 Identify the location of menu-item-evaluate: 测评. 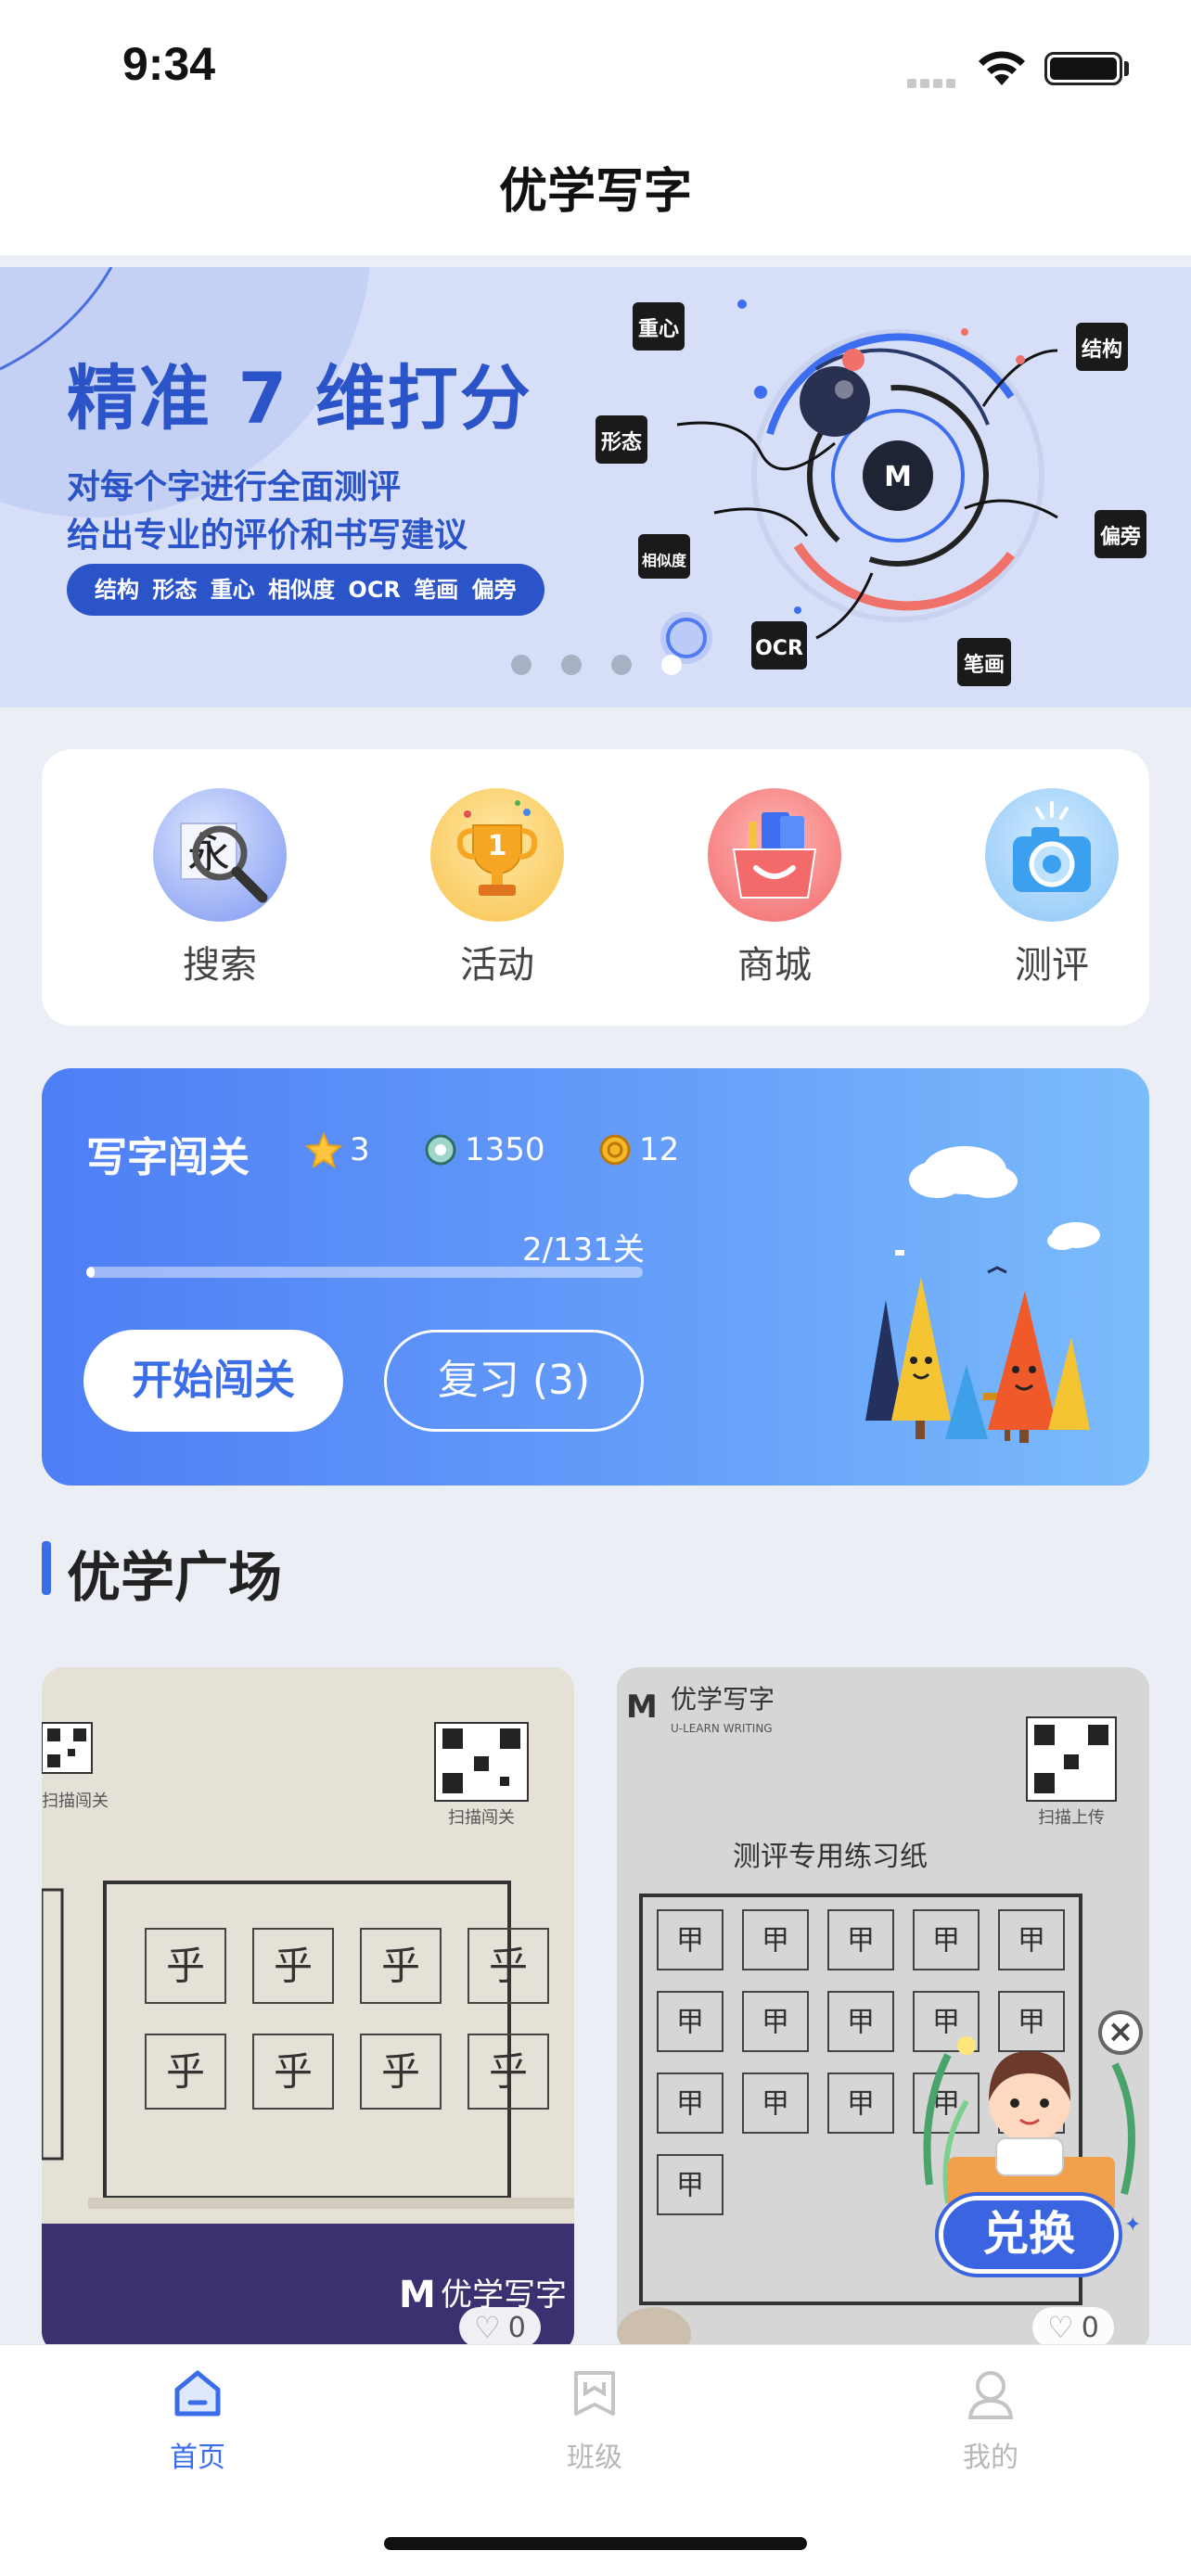
(1052, 888).